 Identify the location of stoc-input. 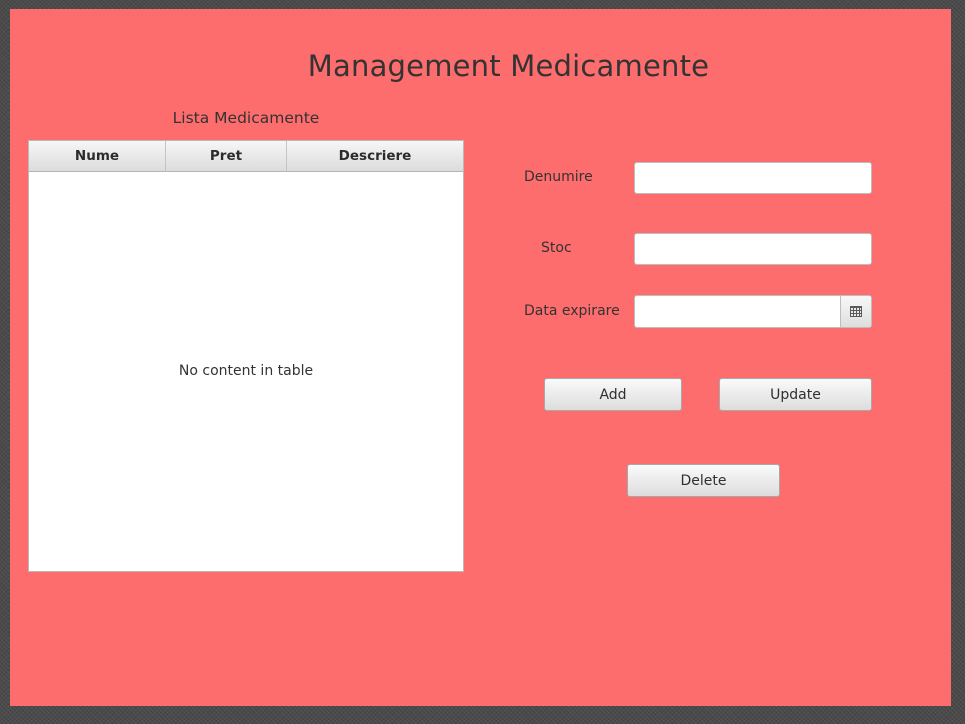
(753, 249).